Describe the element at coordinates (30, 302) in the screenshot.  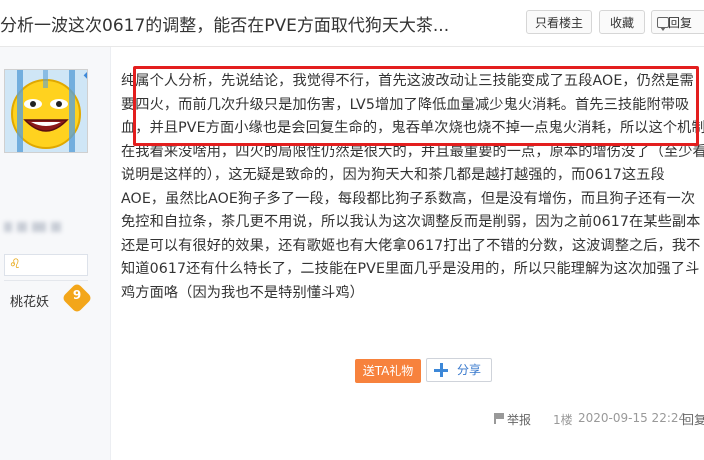
I see `member-tag-name: 桃花妖` at that location.